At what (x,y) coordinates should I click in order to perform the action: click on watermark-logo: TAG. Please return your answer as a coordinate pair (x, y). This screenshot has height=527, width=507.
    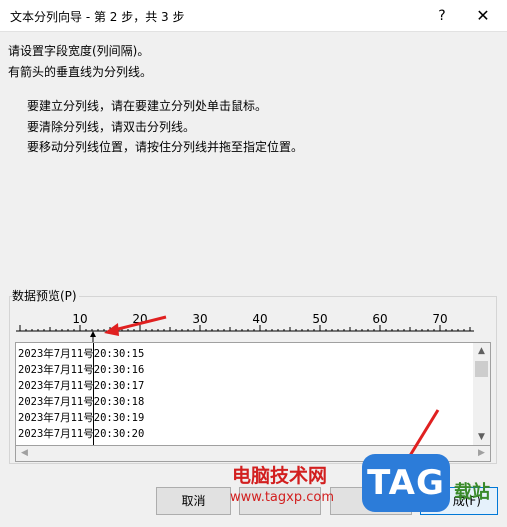
    Looking at the image, I should click on (406, 483).